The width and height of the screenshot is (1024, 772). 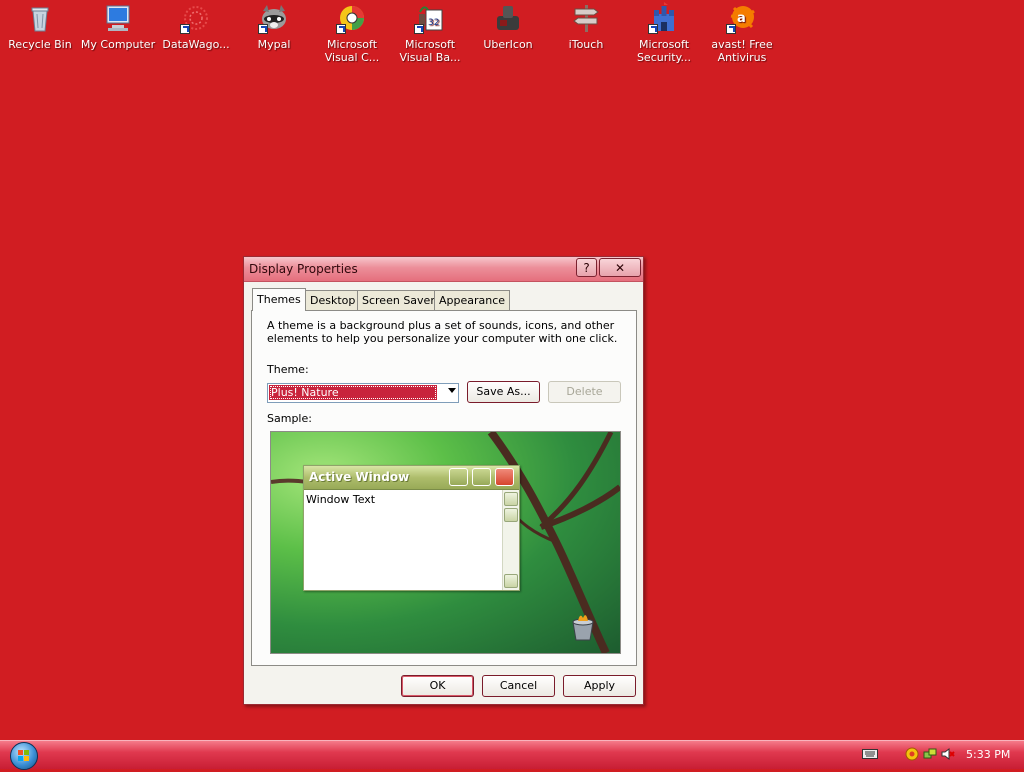 I want to click on tab-appearance: Appearance, so click(x=472, y=300).